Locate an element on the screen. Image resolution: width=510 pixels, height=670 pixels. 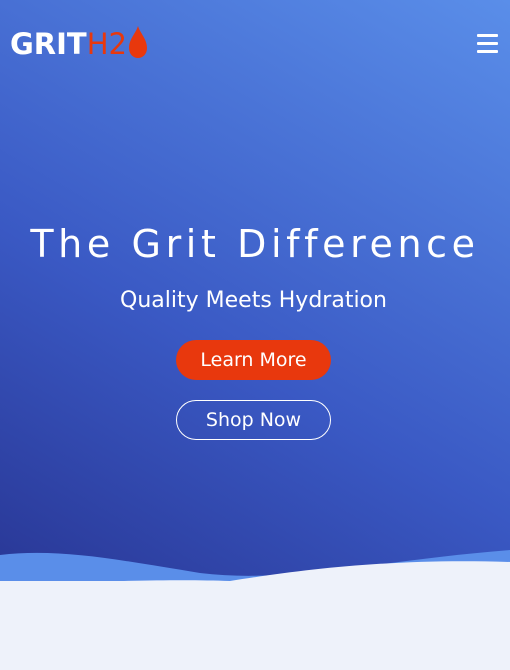
hero-subtitle: Quality Meets Hydration is located at coordinates (253, 300).